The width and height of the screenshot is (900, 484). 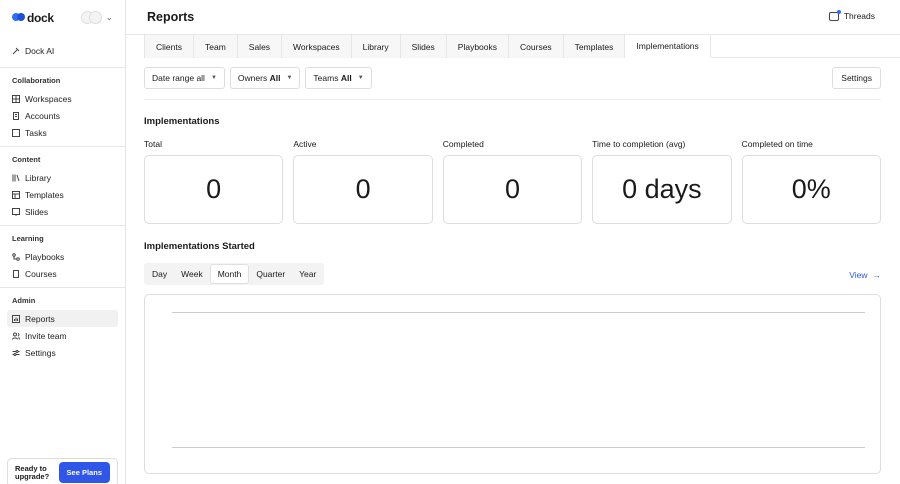 What do you see at coordinates (40, 17) in the screenshot?
I see `brand-name: dock` at bounding box center [40, 17].